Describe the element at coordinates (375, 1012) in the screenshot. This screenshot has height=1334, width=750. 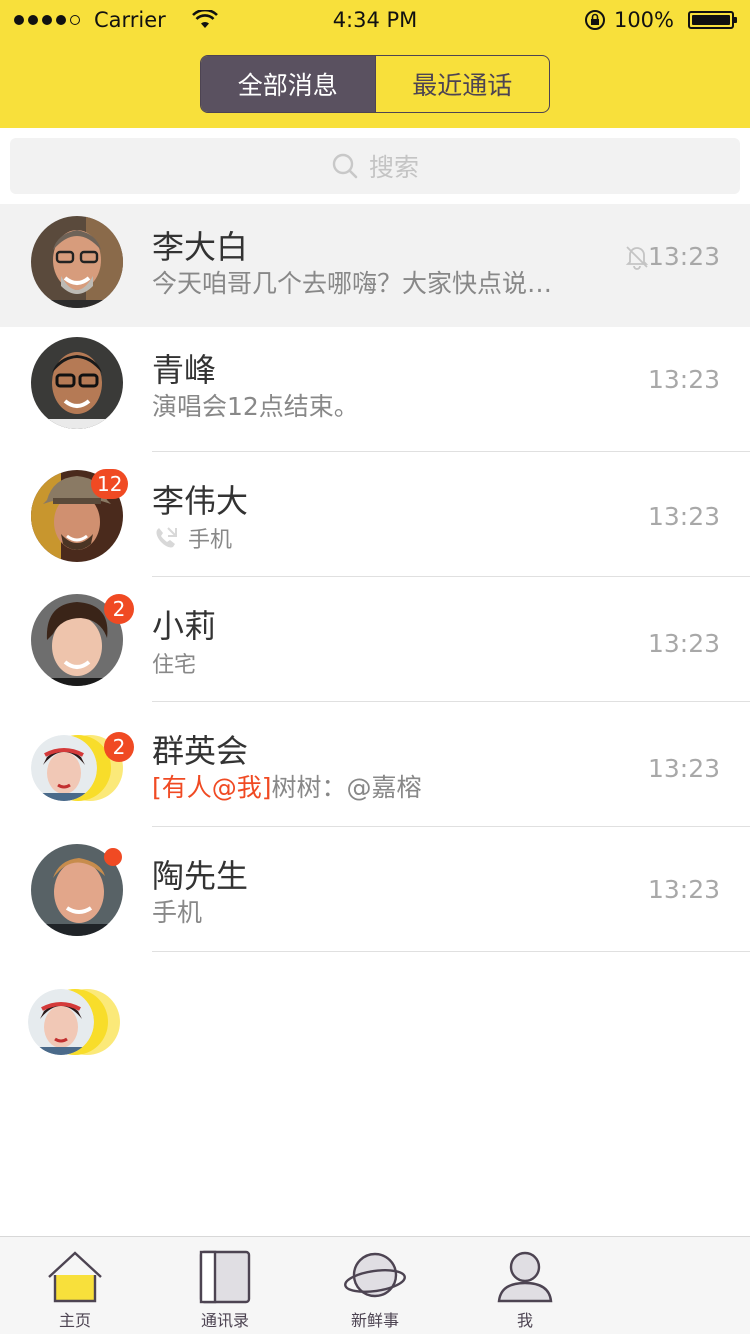
I see `conversation-row` at that location.